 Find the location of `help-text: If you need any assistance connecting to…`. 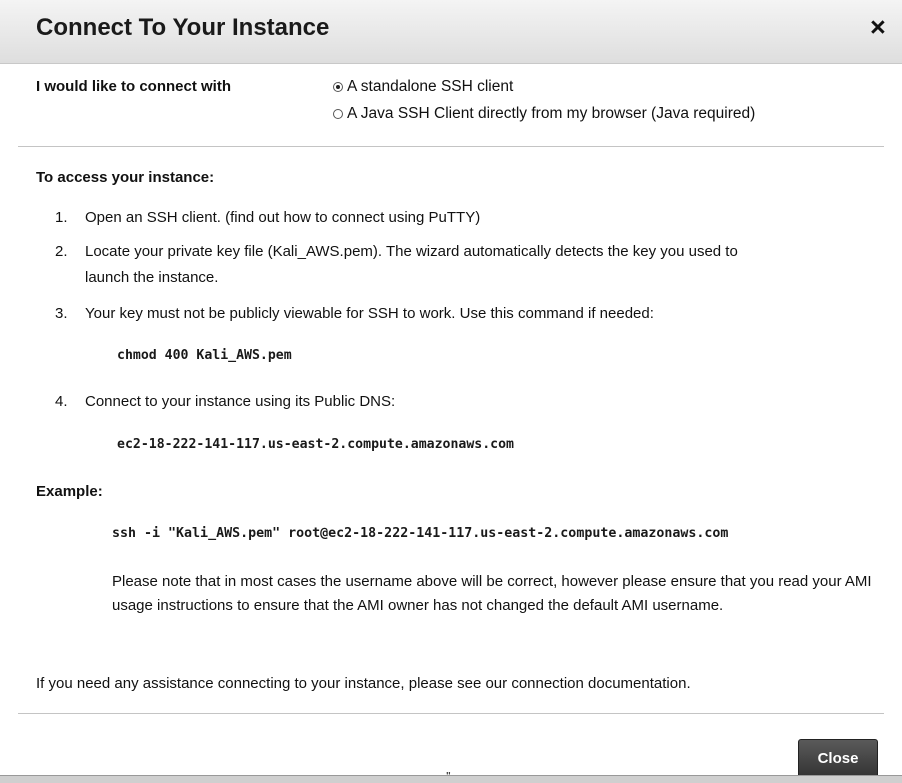

help-text: If you need any assistance connecting to… is located at coordinates (363, 683).